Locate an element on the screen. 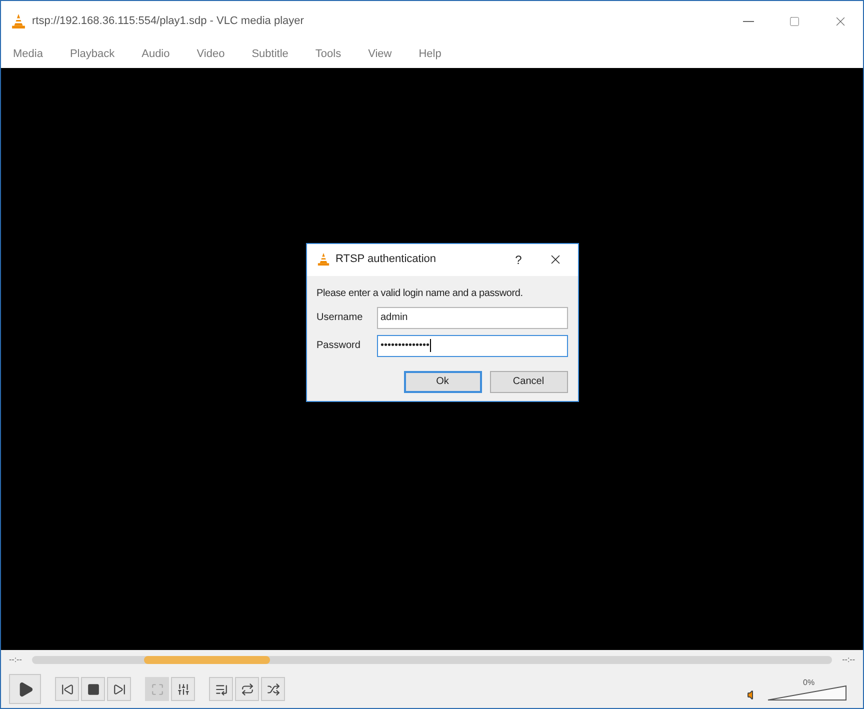 This screenshot has width=864, height=709. input-field: •••••••••••••• is located at coordinates (472, 345).